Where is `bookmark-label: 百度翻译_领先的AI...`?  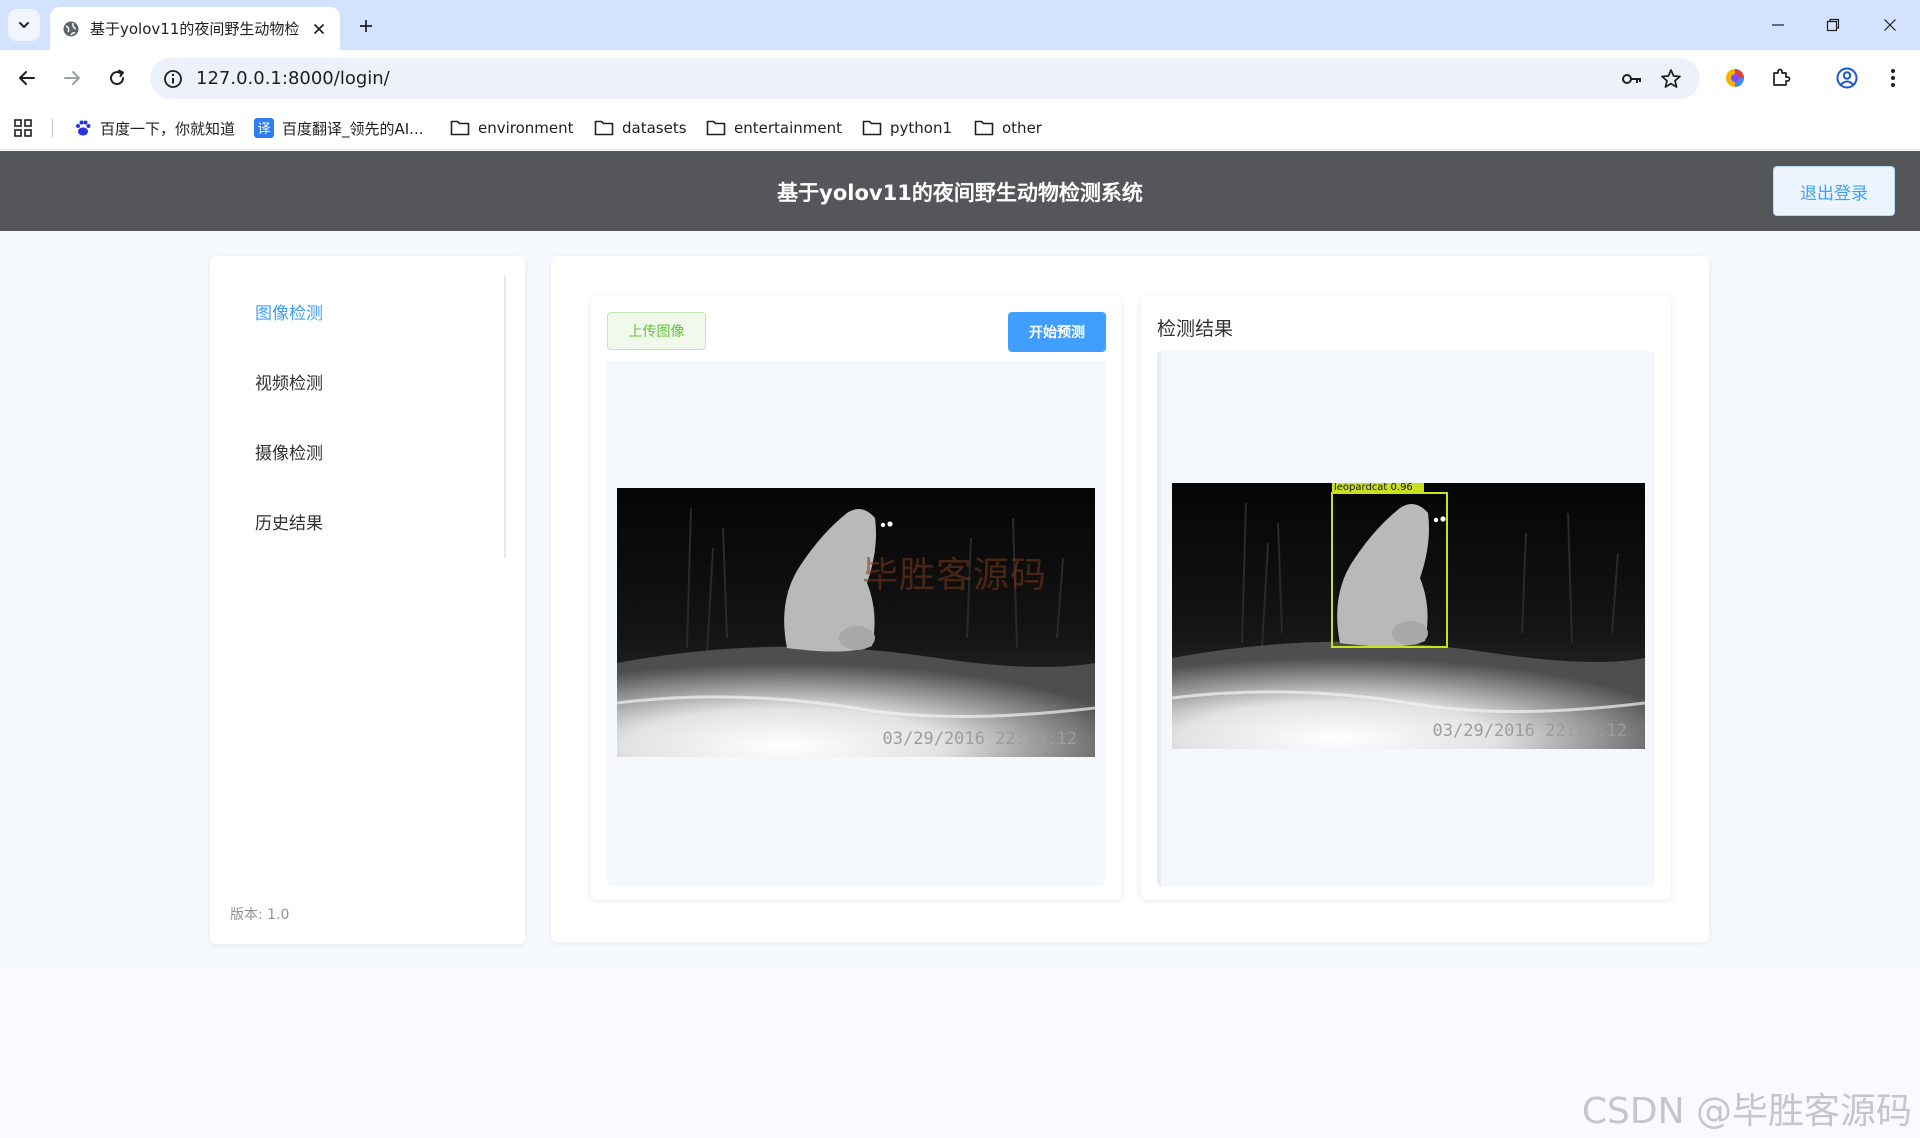 bookmark-label: 百度翻译_领先的AI... is located at coordinates (353, 128).